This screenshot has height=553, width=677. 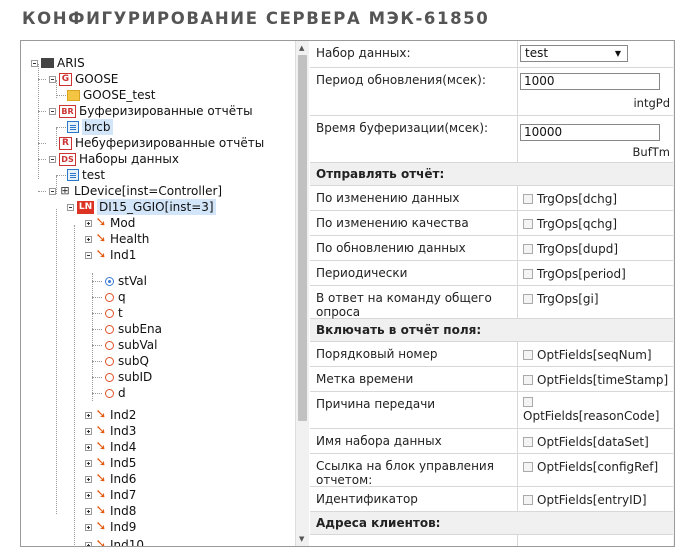 I want to click on tree-node-attr: t, so click(x=114, y=313).